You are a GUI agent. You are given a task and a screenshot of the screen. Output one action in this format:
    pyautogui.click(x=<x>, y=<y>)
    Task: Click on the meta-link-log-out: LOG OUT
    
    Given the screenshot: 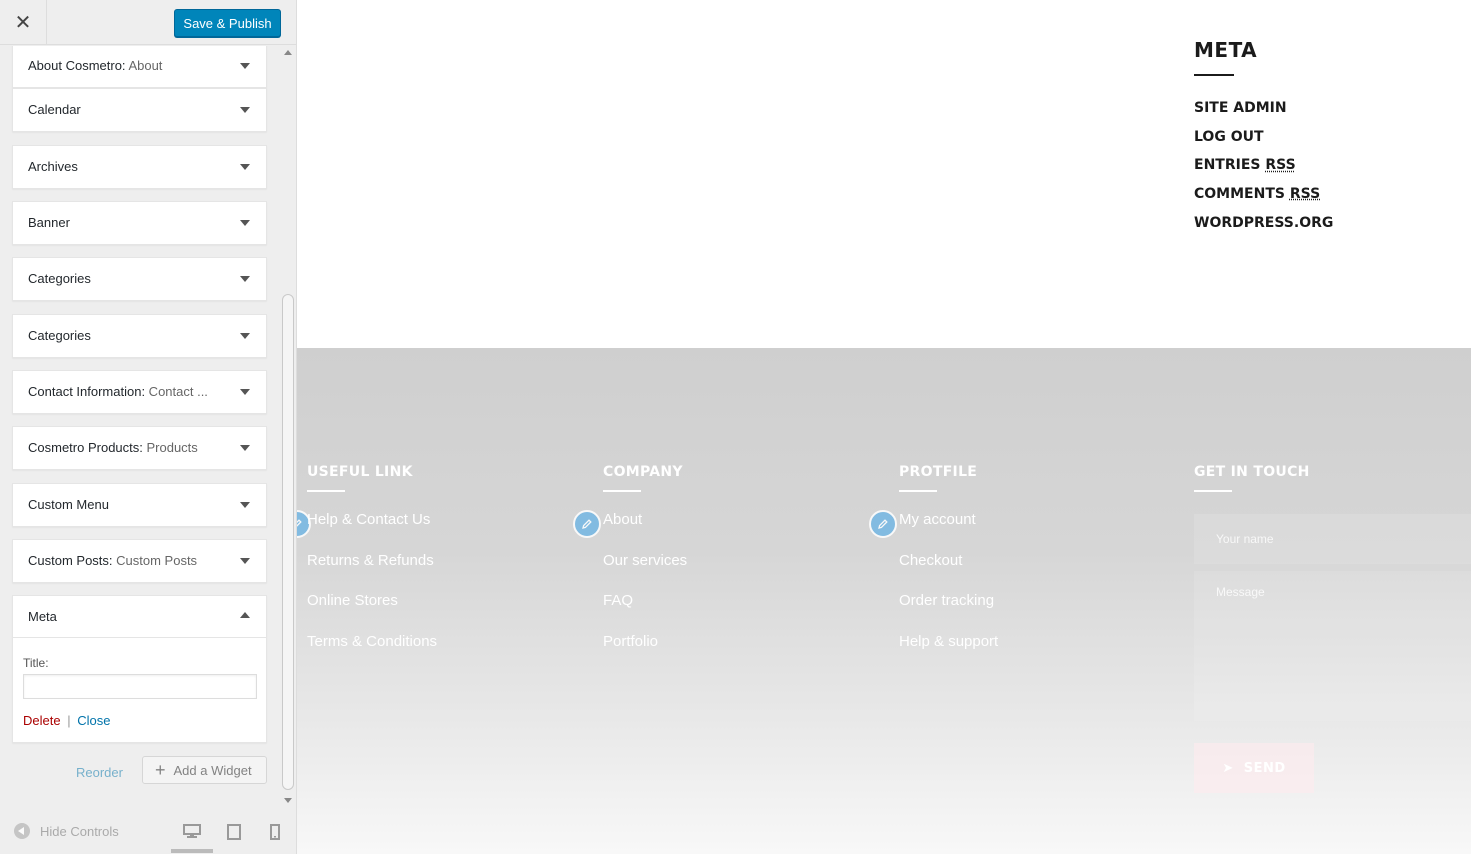 What is the action you would take?
    pyautogui.click(x=1263, y=141)
    